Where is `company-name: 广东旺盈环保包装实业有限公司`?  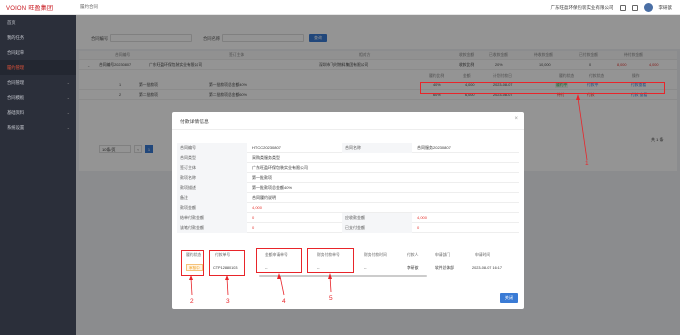 company-name: 广东旺盈环保包装实业有限公司 is located at coordinates (582, 7).